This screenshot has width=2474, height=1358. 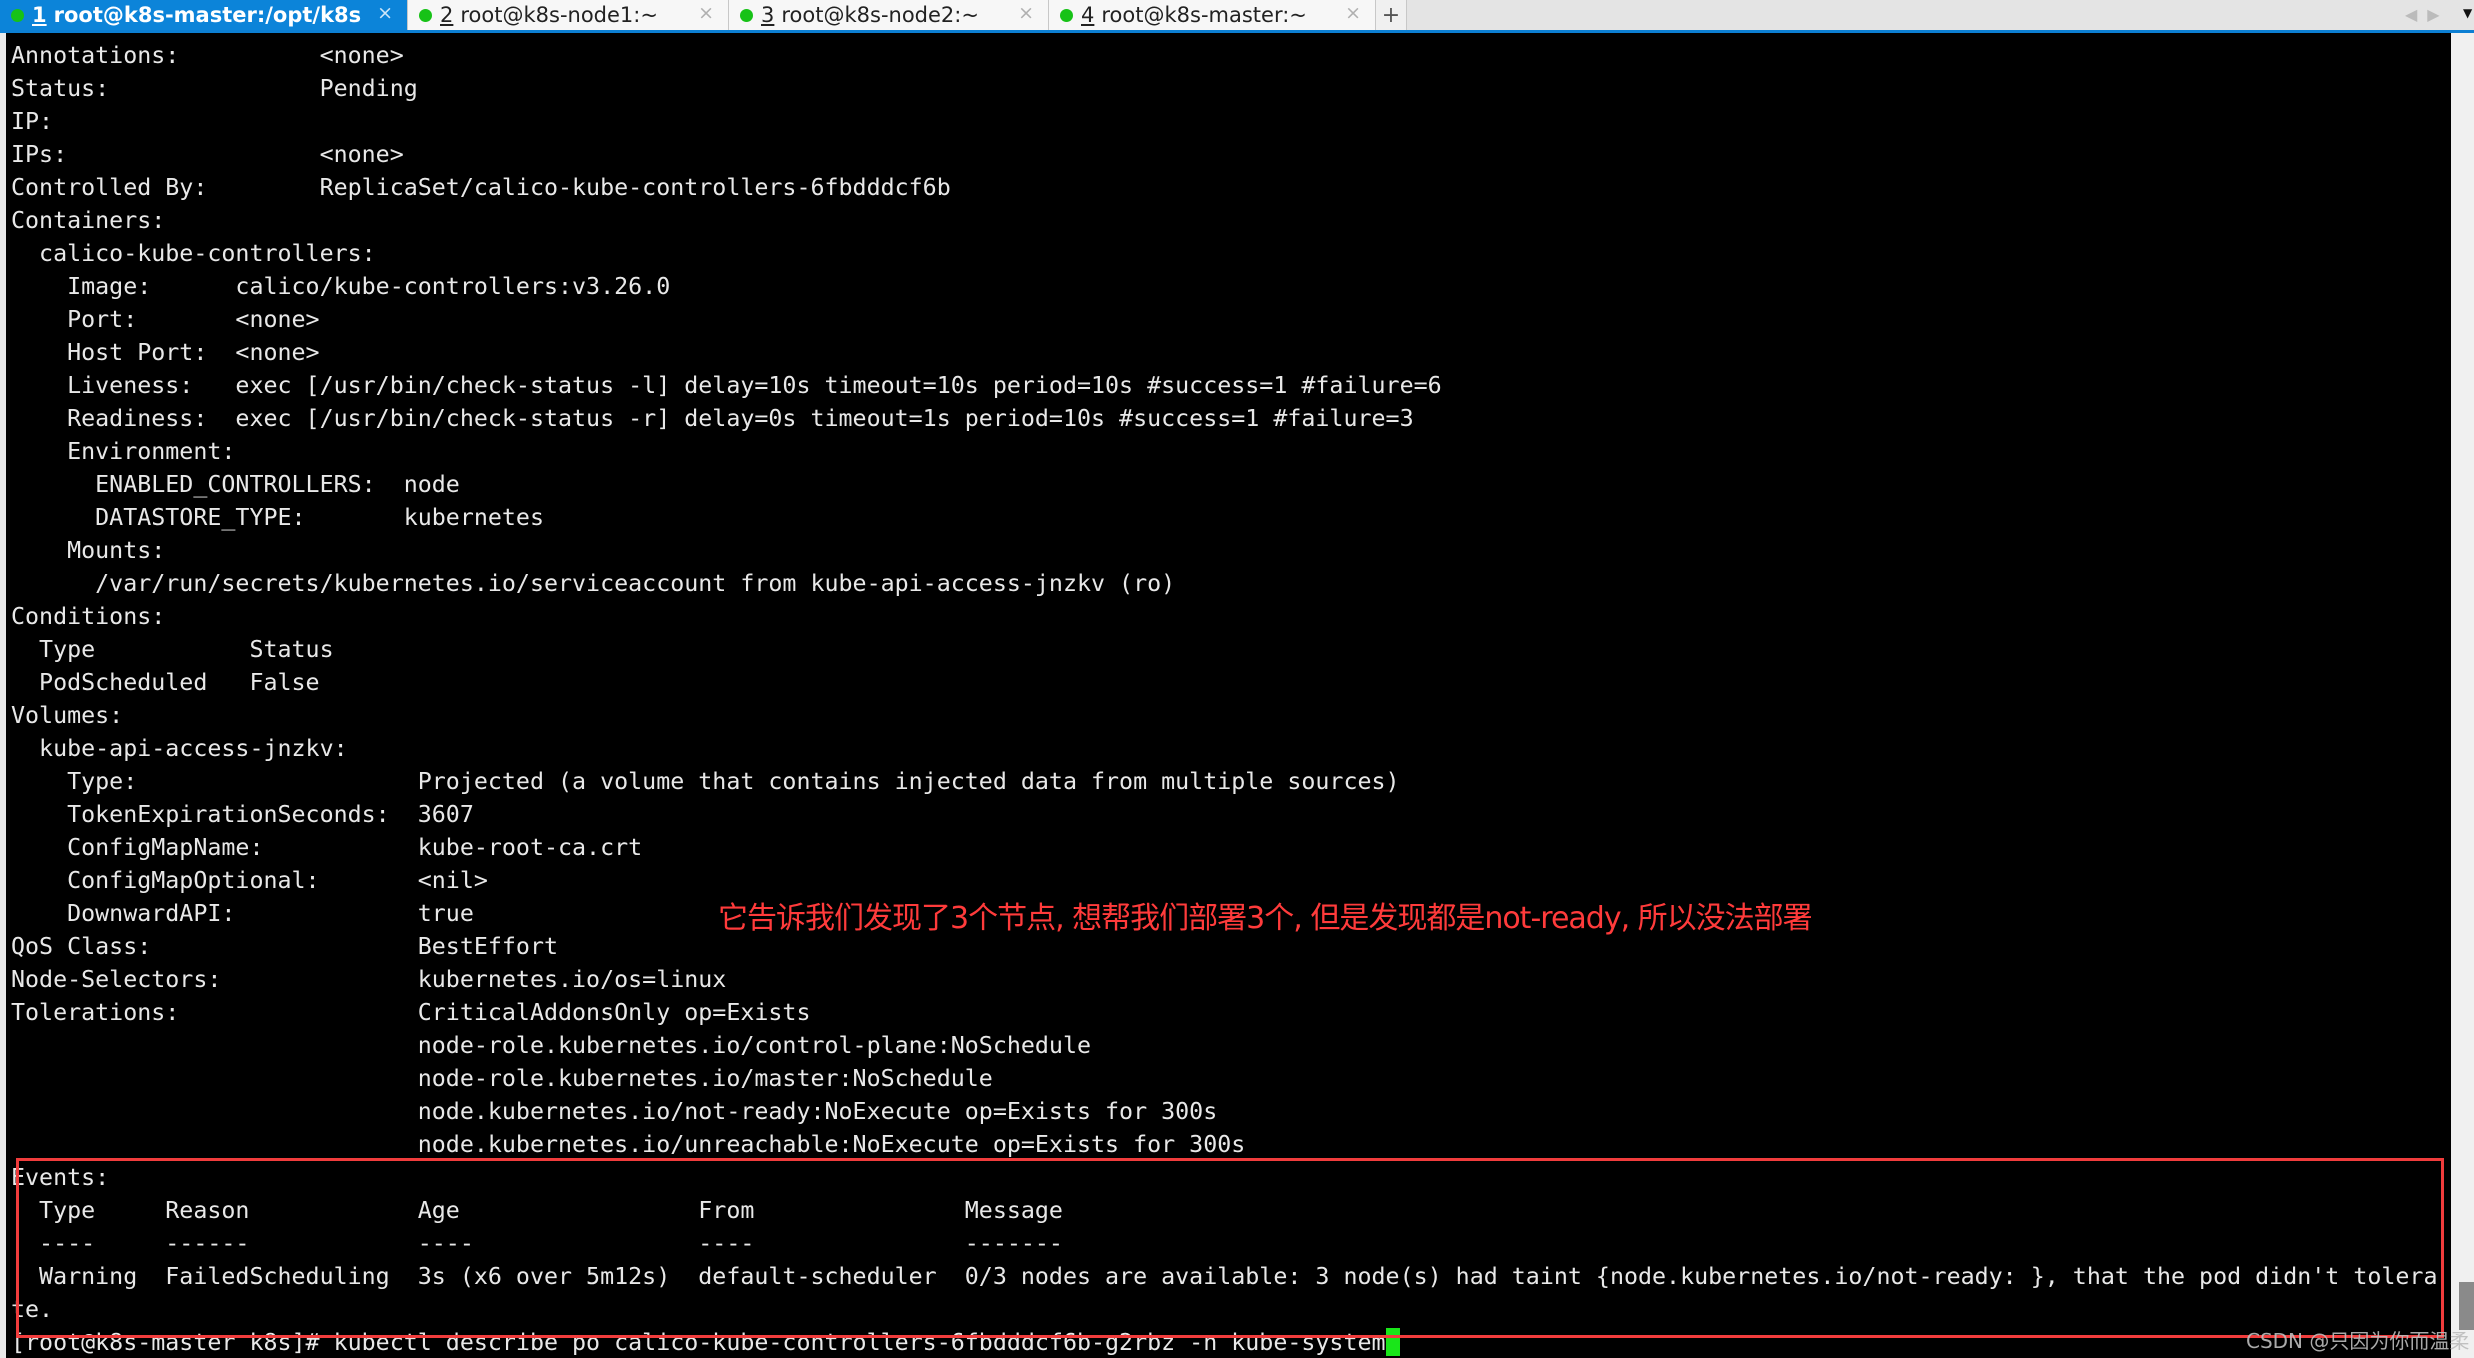 What do you see at coordinates (327, 847) in the screenshot?
I see `terminal-line: ConfigMapName: kube-root-ca.crt` at bounding box center [327, 847].